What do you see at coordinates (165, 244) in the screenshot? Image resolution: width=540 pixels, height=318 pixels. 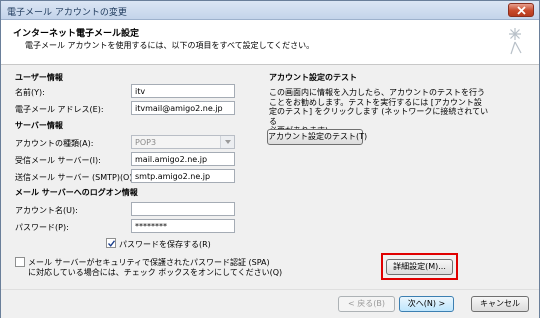 I see `save-password-label: パスワードを保存する(R)` at bounding box center [165, 244].